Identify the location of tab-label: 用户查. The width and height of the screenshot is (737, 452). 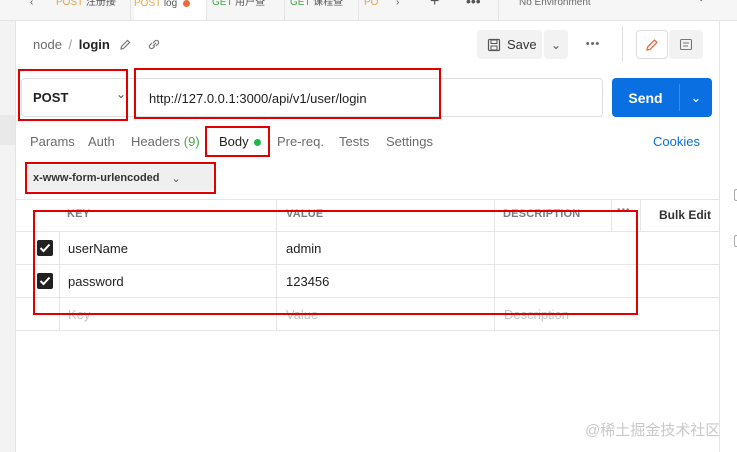
(250, 4).